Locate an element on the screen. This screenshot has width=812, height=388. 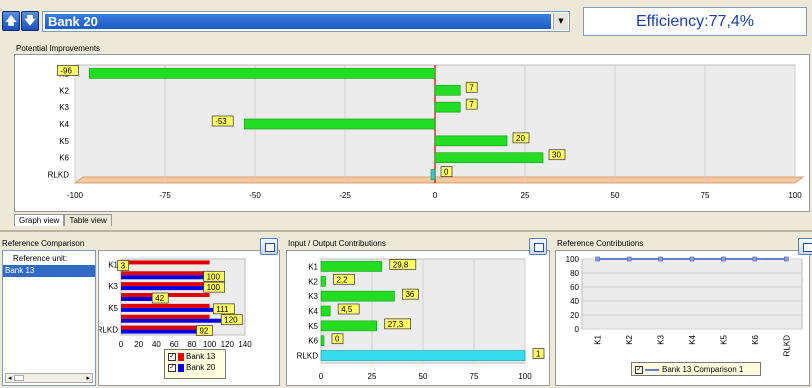
refcontrib-detach-icon is located at coordinates (805, 246).